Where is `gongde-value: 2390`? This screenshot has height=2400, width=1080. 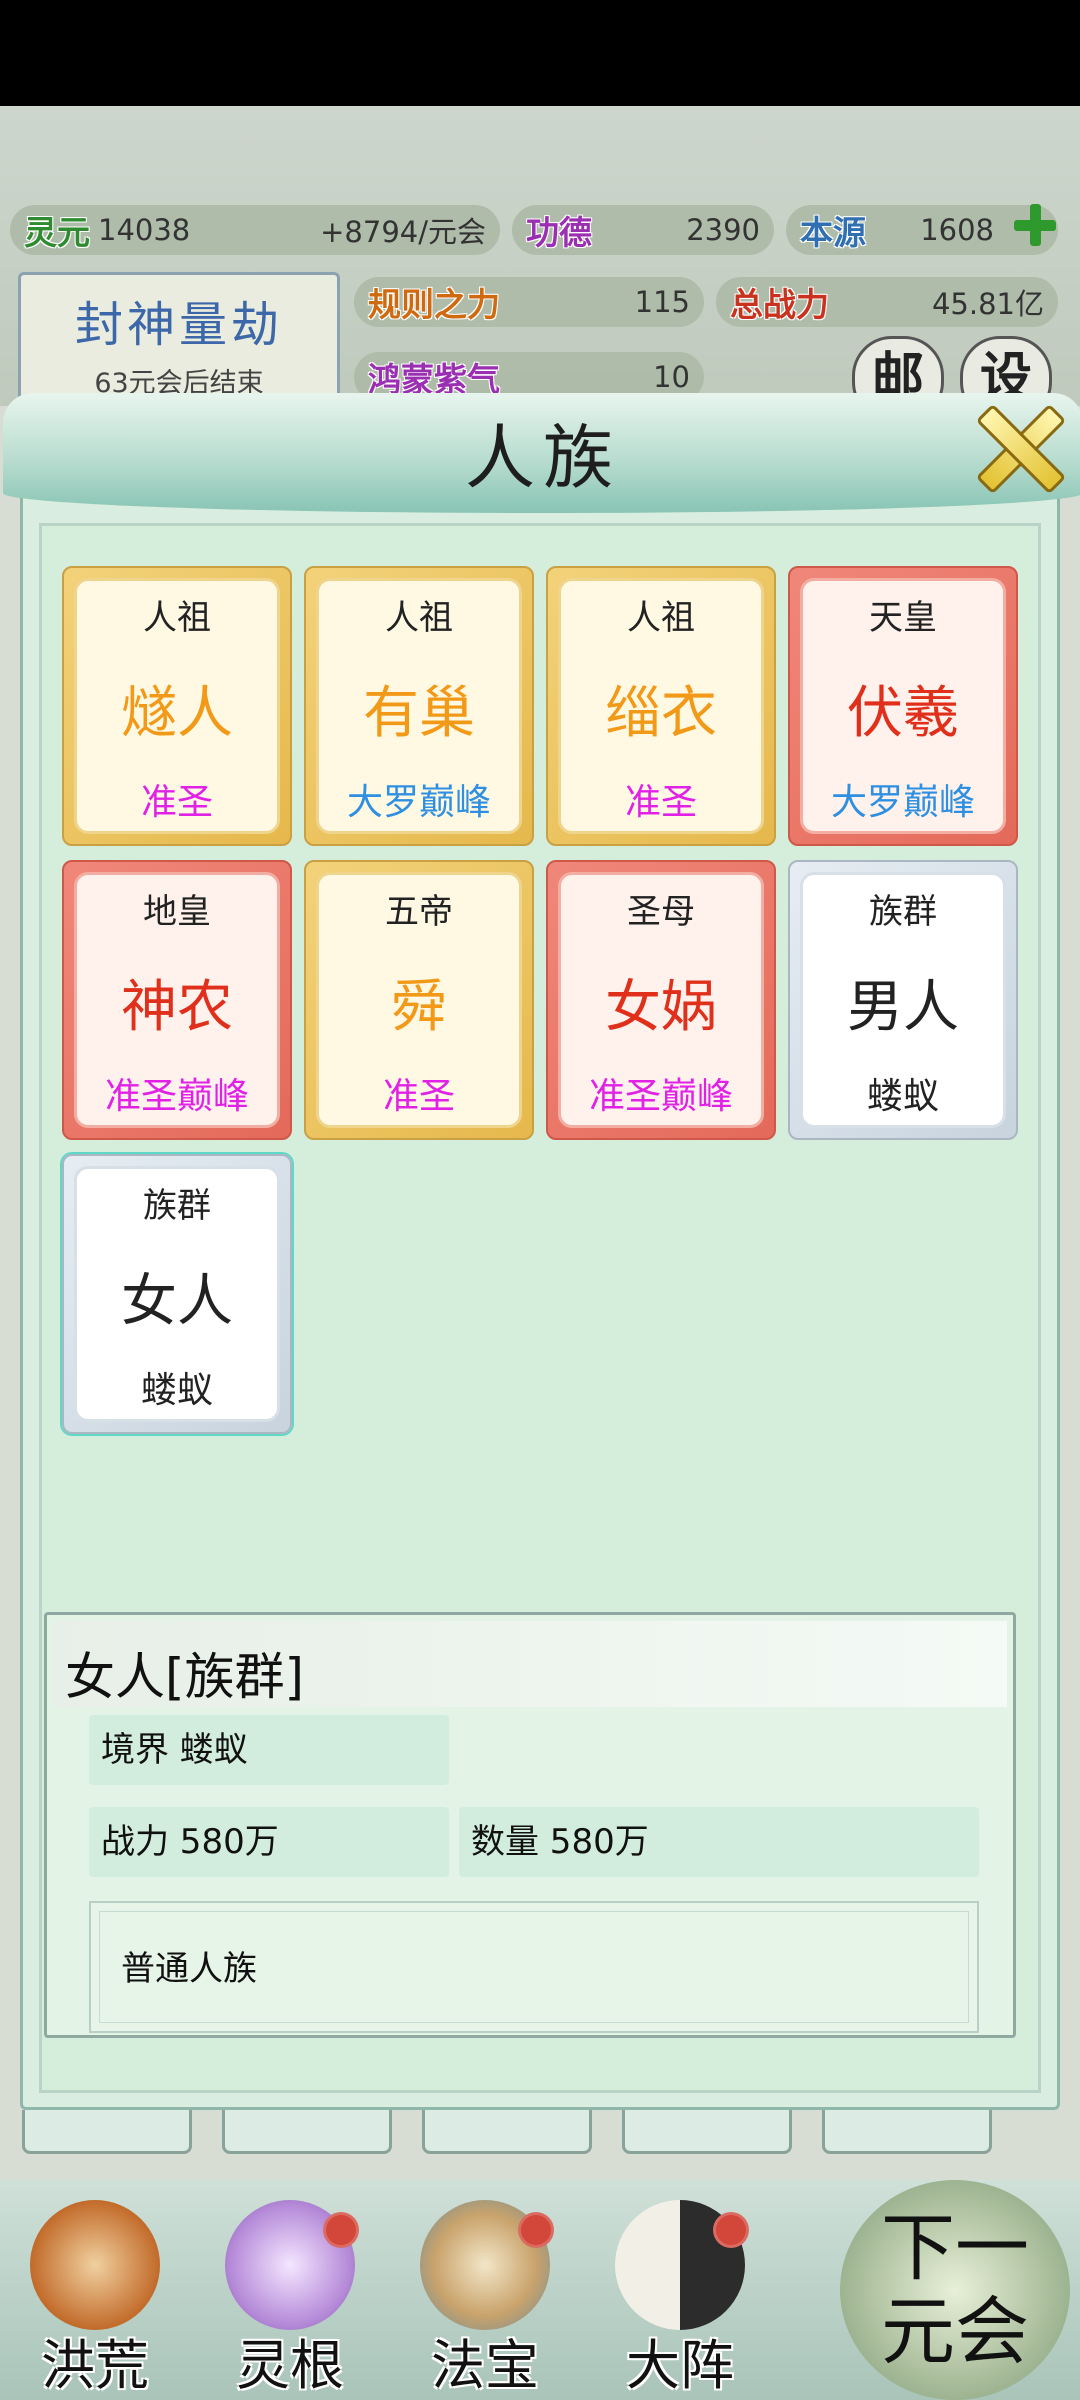 gongde-value: 2390 is located at coordinates (723, 230).